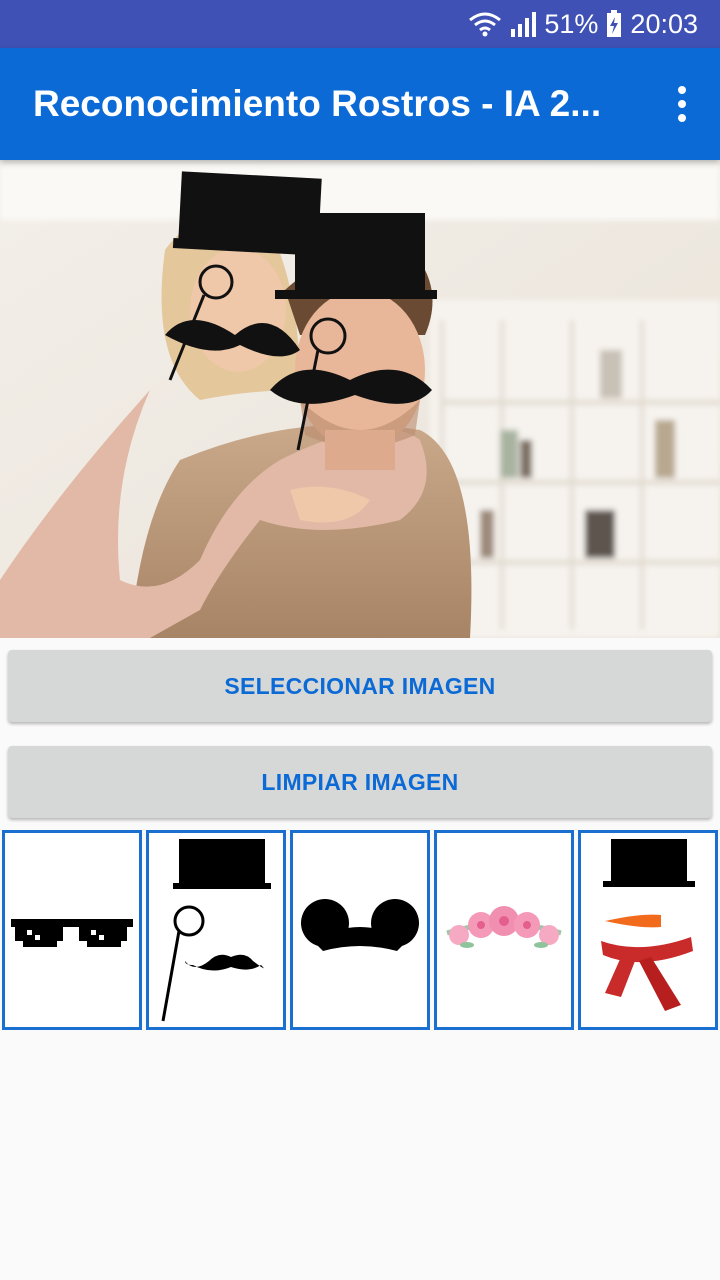 The width and height of the screenshot is (720, 1280). What do you see at coordinates (524, 24) in the screenshot?
I see `signal-icon` at bounding box center [524, 24].